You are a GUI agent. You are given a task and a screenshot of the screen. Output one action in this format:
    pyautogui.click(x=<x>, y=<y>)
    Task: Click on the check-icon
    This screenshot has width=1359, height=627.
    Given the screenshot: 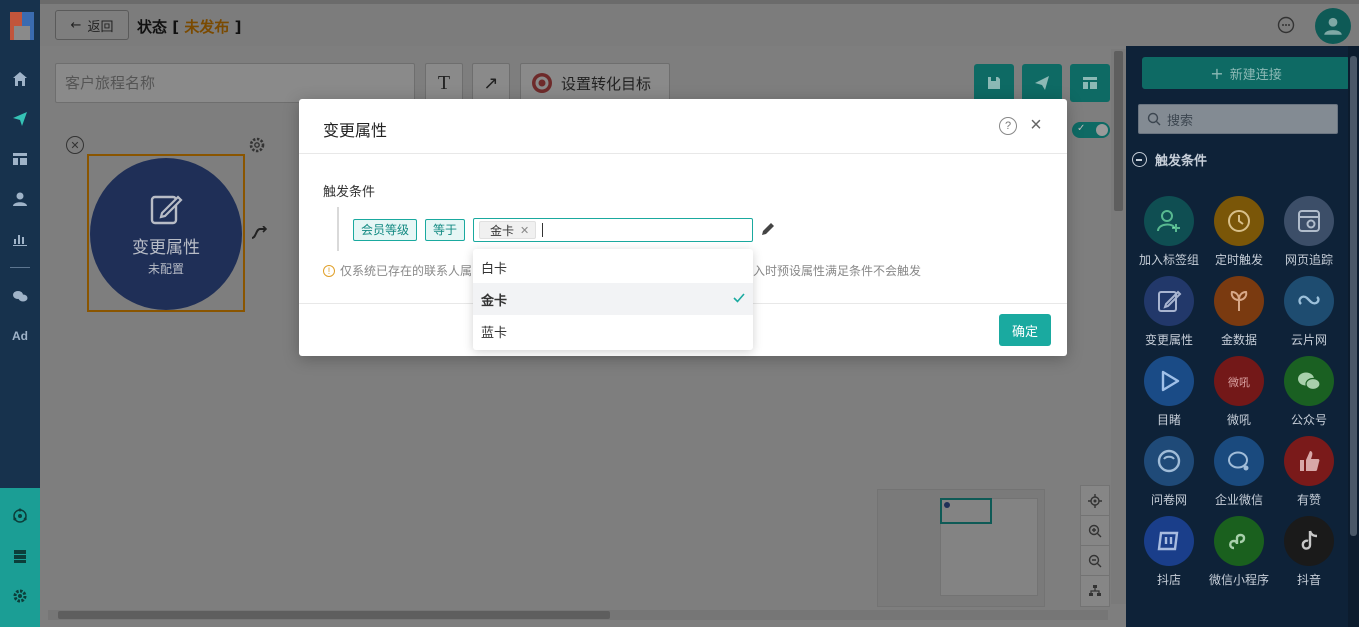 What is the action you would take?
    pyautogui.click(x=739, y=298)
    